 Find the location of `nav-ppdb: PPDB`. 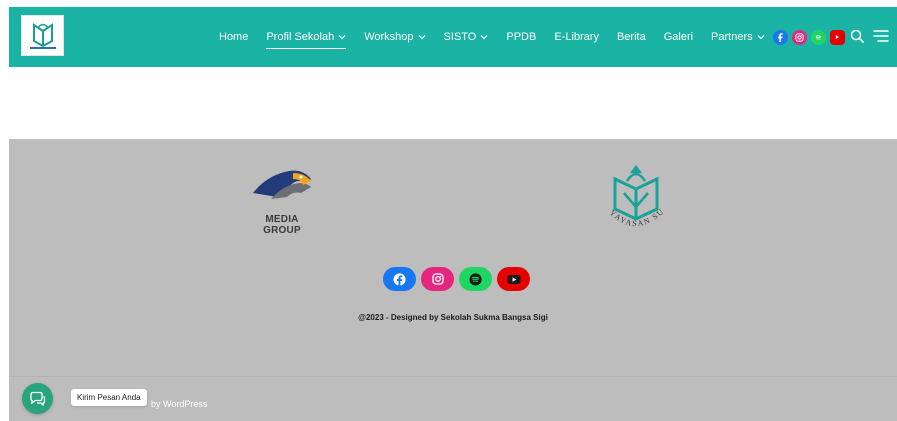

nav-ppdb: PPDB is located at coordinates (521, 37).